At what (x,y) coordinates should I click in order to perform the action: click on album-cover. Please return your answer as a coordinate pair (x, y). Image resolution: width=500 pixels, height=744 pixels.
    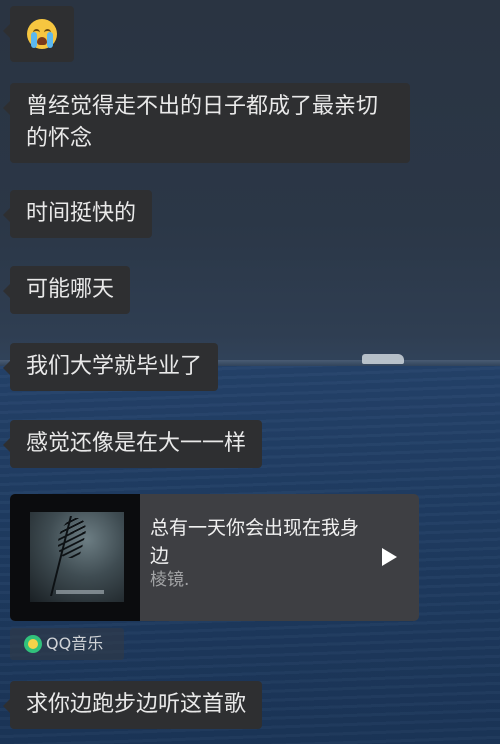
    Looking at the image, I should click on (75, 557).